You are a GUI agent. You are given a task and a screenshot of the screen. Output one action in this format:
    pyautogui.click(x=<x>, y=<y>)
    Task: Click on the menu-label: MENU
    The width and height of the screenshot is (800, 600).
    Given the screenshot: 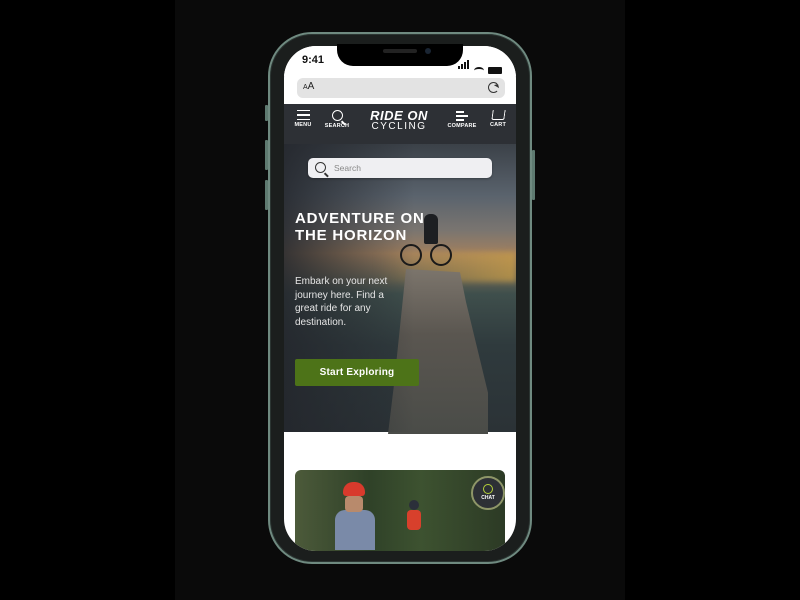 What is the action you would take?
    pyautogui.click(x=303, y=125)
    